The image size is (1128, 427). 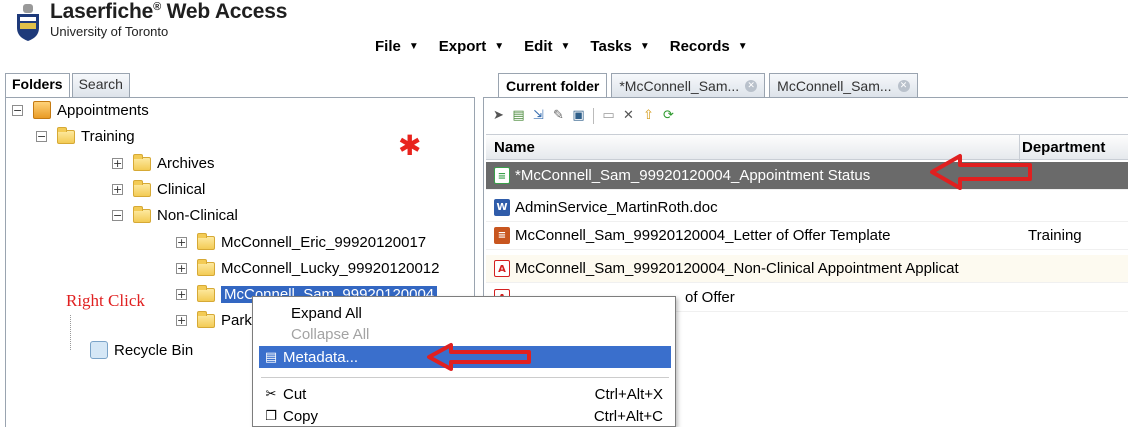 What do you see at coordinates (465, 313) in the screenshot?
I see `menu-item-expand-all: Expand All` at bounding box center [465, 313].